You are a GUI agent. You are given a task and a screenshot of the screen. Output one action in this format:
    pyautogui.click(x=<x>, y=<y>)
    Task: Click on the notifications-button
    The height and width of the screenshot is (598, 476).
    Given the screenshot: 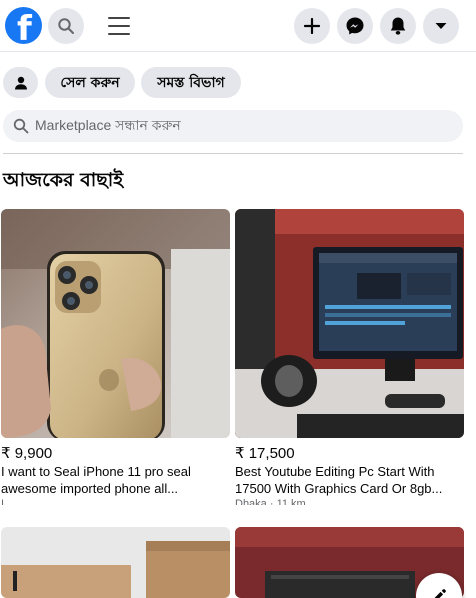 What is the action you would take?
    pyautogui.click(x=398, y=26)
    